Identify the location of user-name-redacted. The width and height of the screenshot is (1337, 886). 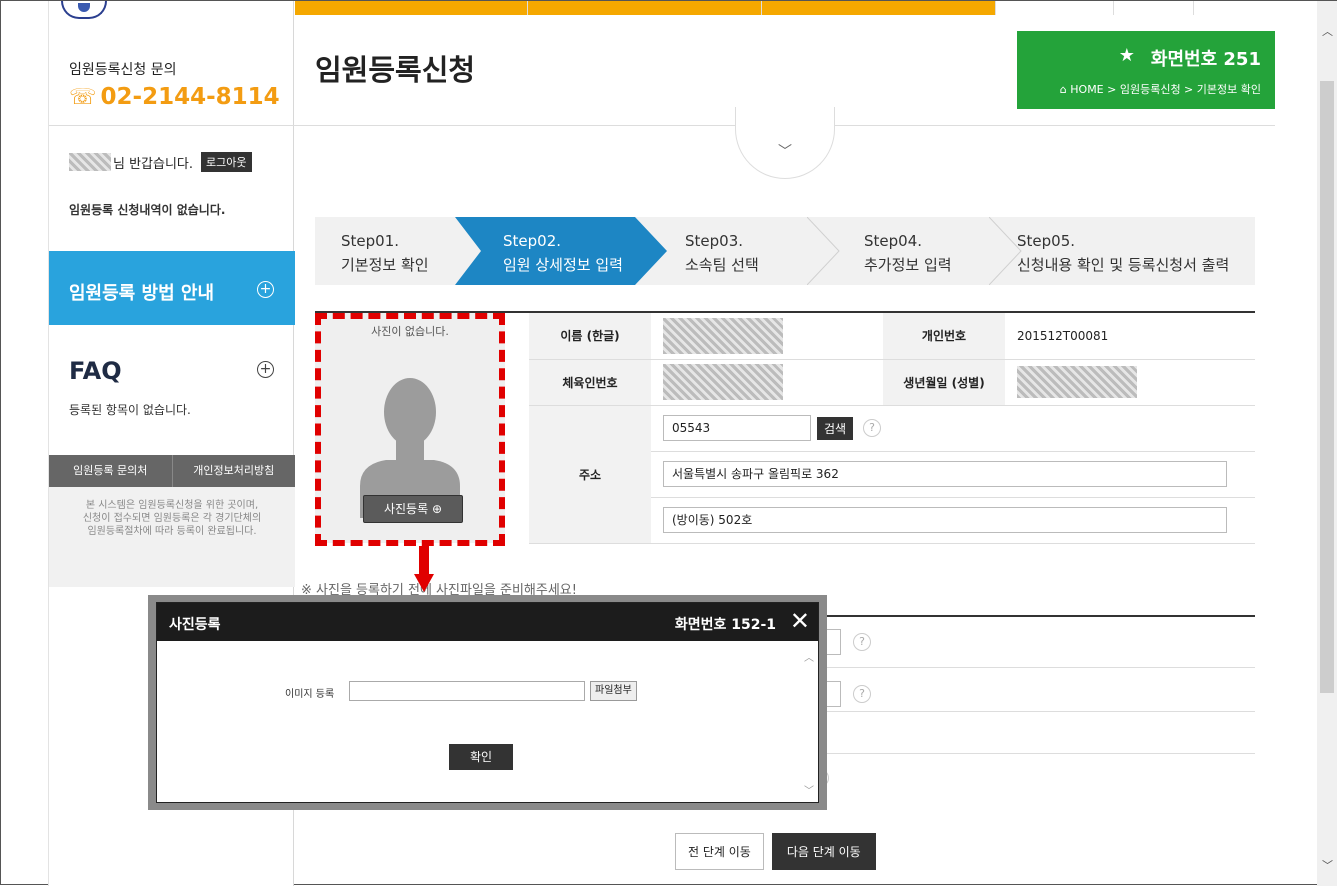
(90, 162).